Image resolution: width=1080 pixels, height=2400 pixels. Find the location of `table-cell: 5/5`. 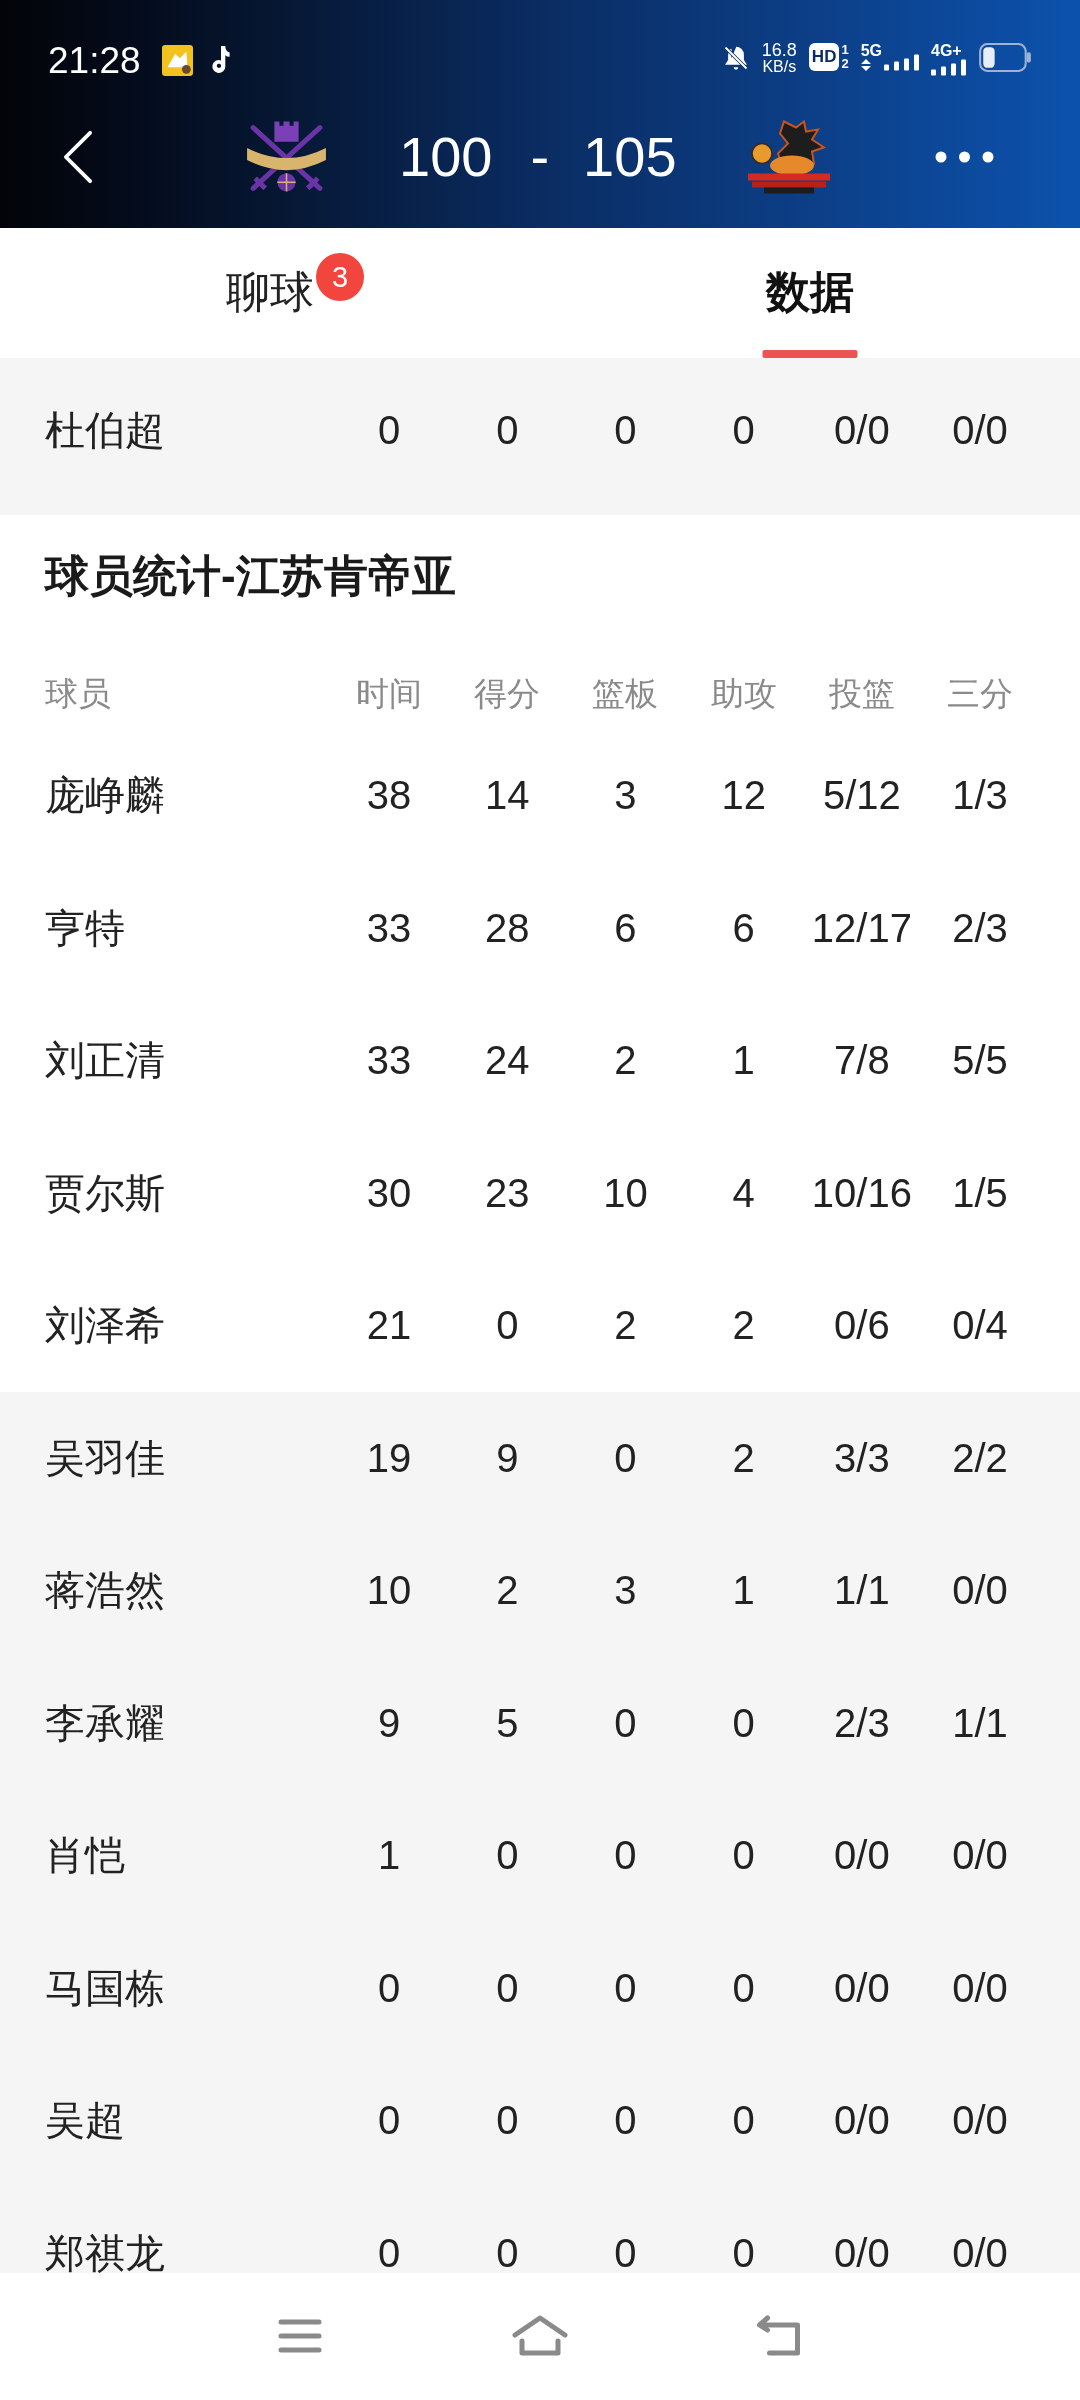

table-cell: 5/5 is located at coordinates (980, 1060).